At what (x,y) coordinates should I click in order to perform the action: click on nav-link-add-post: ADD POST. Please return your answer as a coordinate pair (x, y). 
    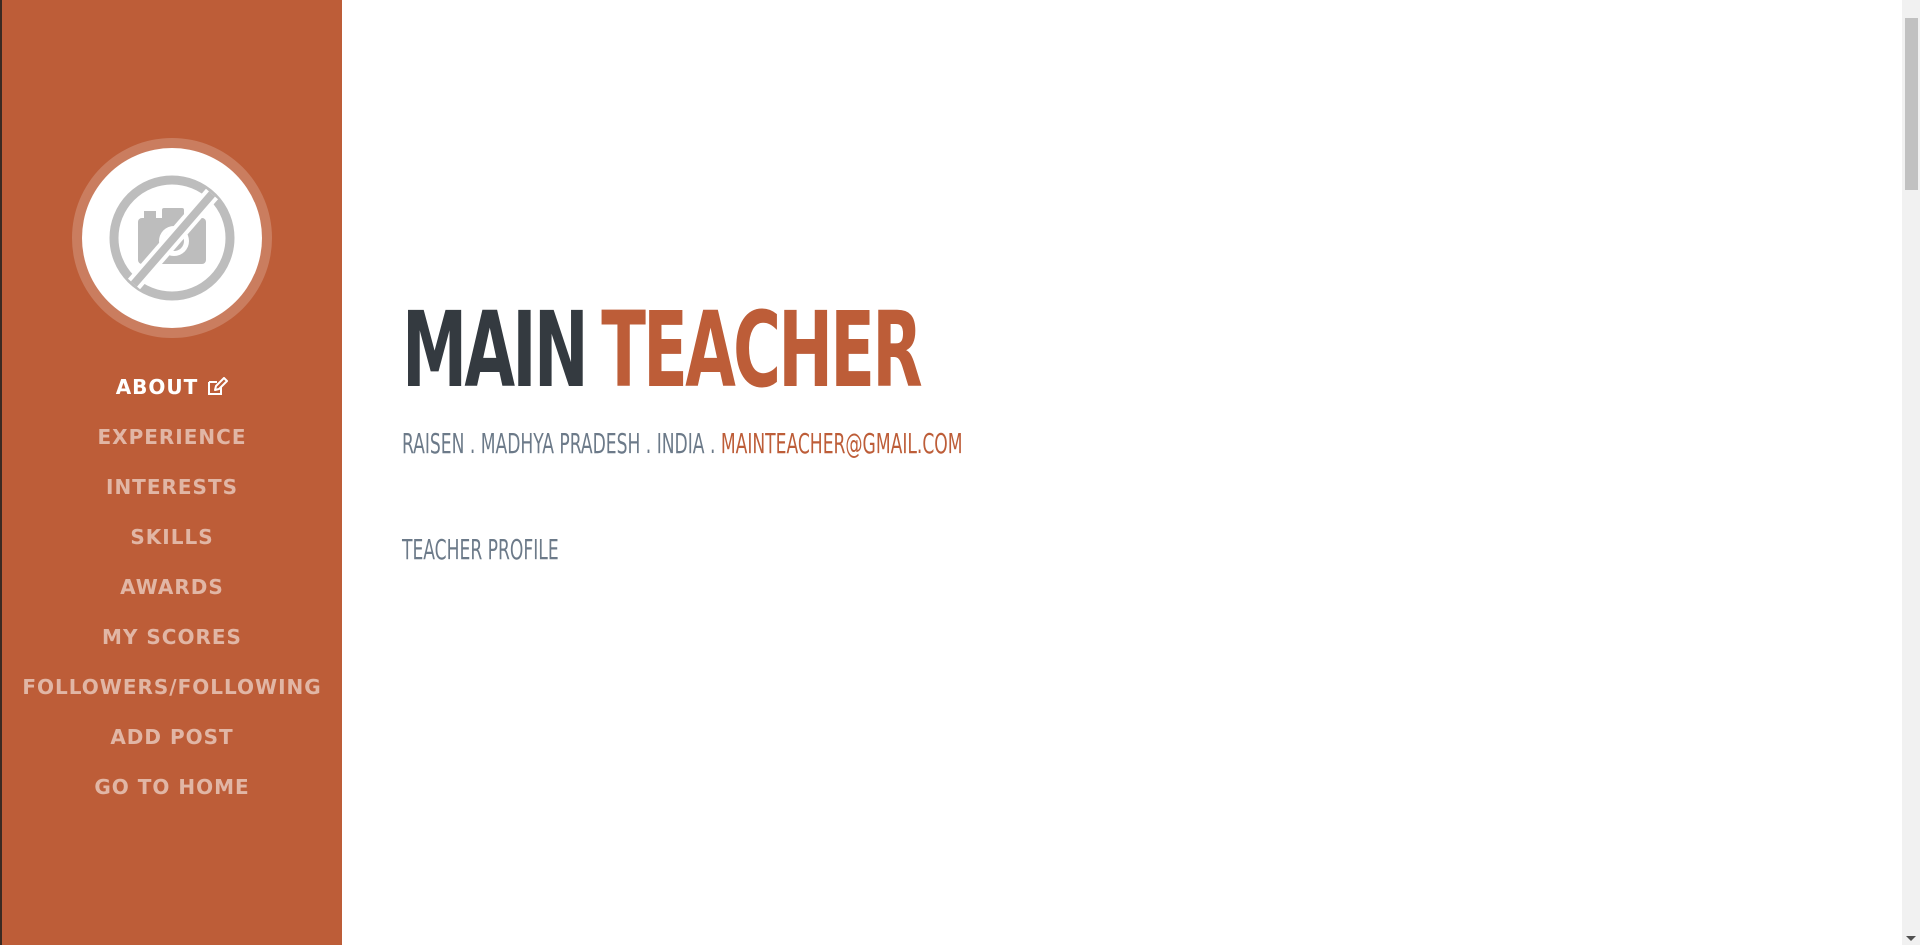
    Looking at the image, I should click on (171, 737).